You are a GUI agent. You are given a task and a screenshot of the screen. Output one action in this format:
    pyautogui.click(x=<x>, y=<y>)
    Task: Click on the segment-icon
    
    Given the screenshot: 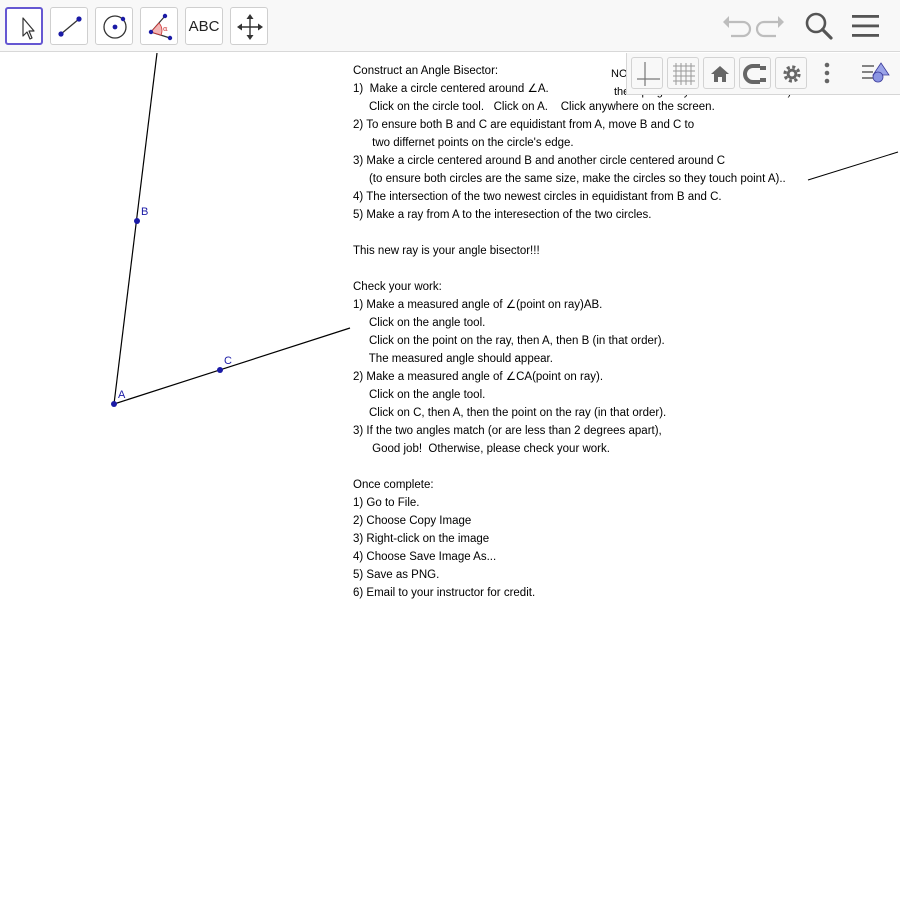 What is the action you would take?
    pyautogui.click(x=70, y=26)
    